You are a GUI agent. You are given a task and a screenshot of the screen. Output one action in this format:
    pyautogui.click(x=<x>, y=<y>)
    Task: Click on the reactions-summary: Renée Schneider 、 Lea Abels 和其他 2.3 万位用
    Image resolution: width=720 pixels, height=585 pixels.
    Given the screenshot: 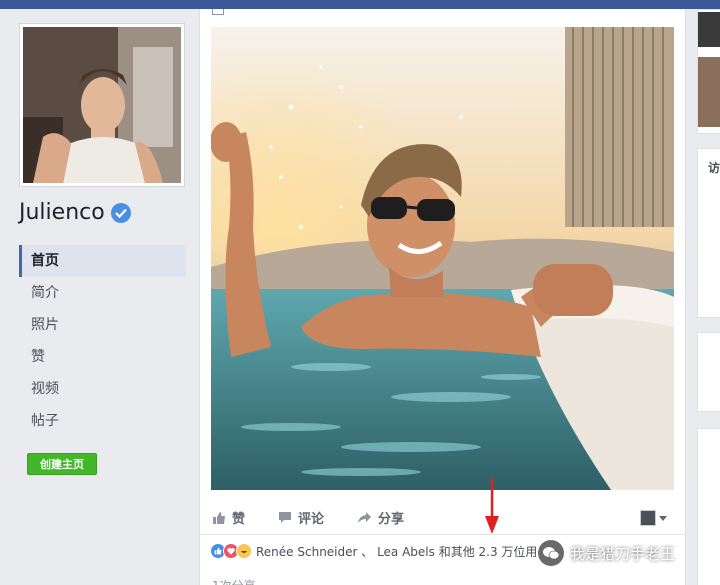 What is the action you would take?
    pyautogui.click(x=373, y=551)
    